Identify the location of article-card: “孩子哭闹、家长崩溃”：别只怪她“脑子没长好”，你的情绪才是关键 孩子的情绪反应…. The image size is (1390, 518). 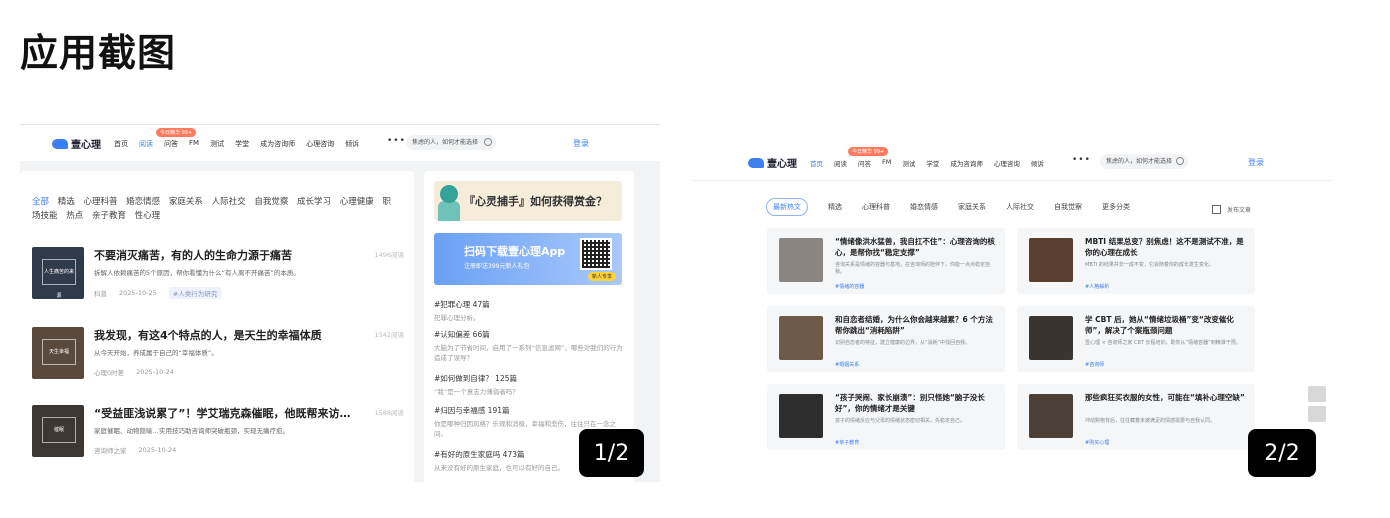
(886, 417).